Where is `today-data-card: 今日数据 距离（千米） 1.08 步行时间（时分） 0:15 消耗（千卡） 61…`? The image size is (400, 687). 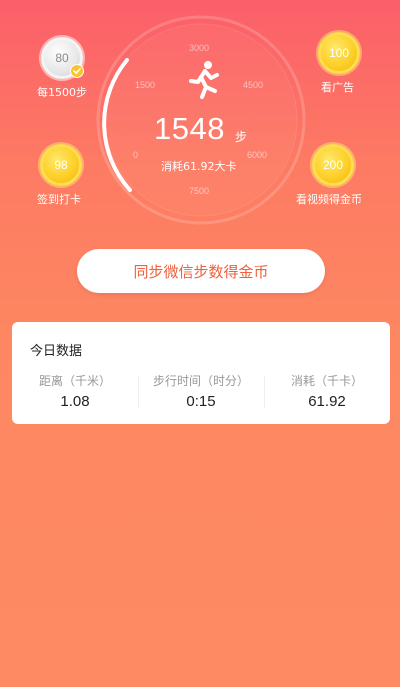
today-data-card: 今日数据 距离（千米） 1.08 步行时间（时分） 0:15 消耗（千卡） 61… is located at coordinates (201, 373).